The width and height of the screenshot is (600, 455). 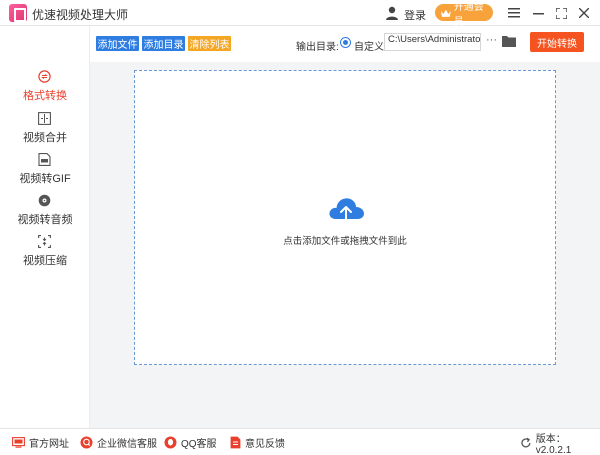 I want to click on close-button, so click(x=584, y=13).